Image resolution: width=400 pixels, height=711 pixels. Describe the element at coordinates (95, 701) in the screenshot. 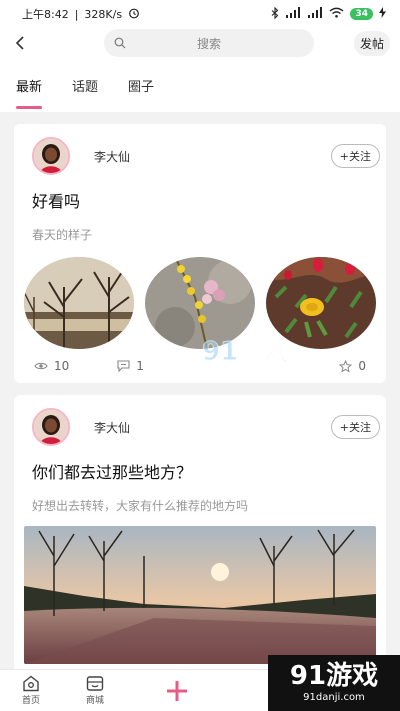

I see `nav-shop-label: 商城` at that location.